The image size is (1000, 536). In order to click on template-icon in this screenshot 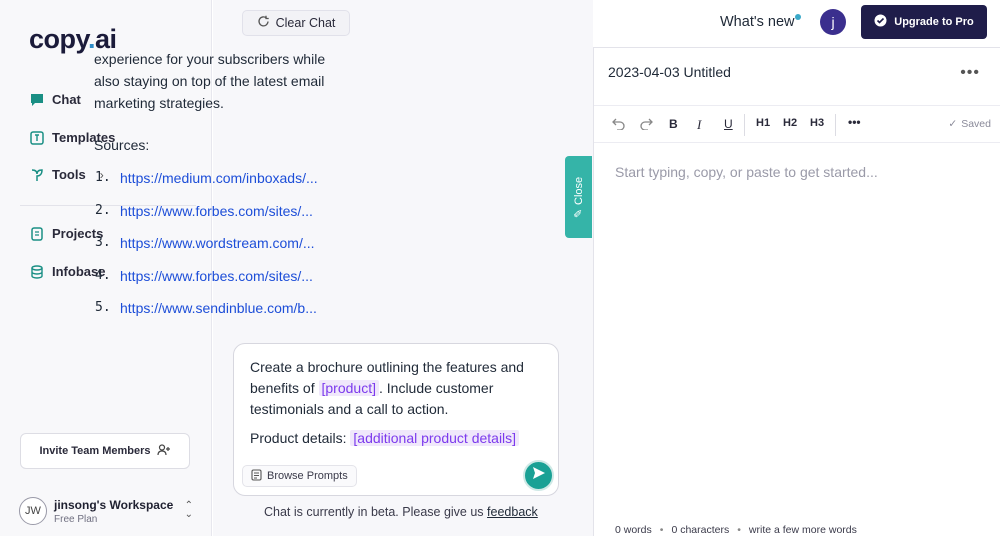, I will do `click(37, 137)`.